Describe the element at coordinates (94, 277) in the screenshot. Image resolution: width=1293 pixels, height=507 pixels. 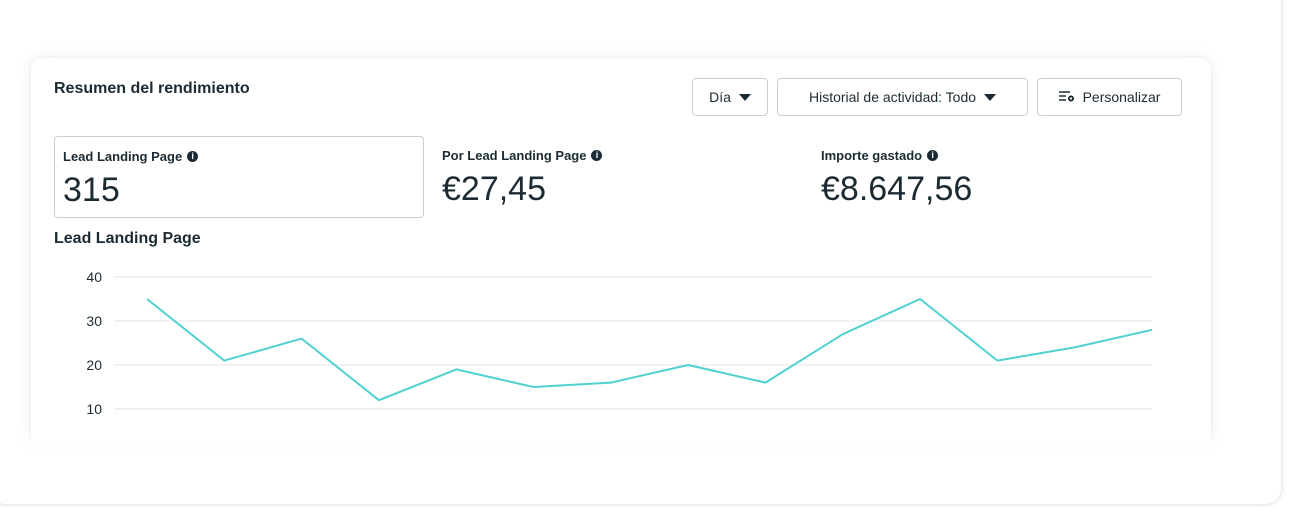
I see `y-tick-label: 40` at that location.